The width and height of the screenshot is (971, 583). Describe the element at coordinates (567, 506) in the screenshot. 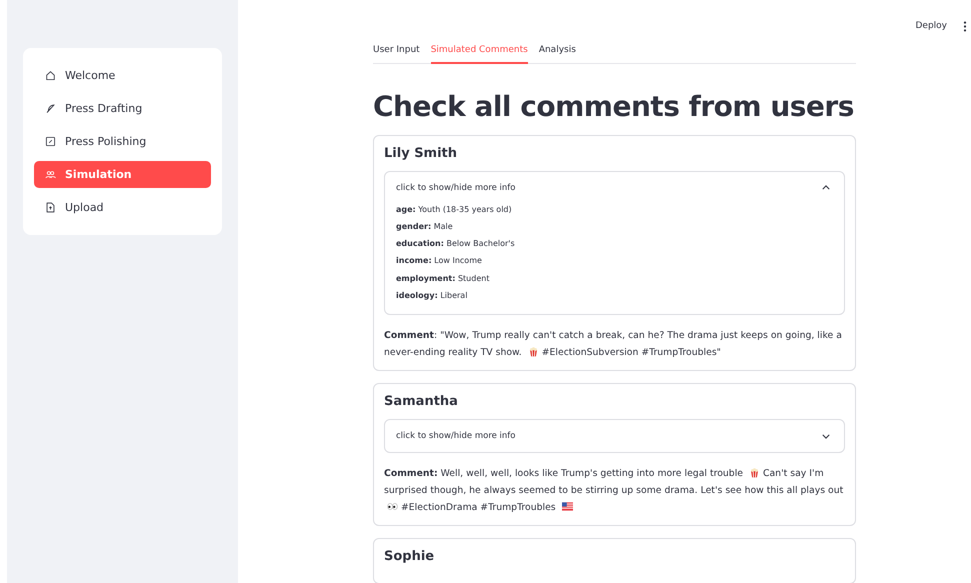

I see `flag-icon` at that location.